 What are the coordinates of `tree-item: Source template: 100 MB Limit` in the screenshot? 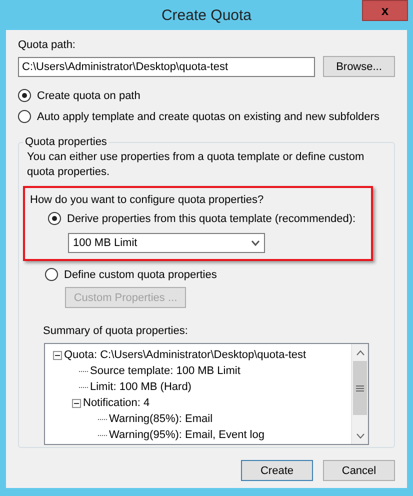 It's located at (165, 371).